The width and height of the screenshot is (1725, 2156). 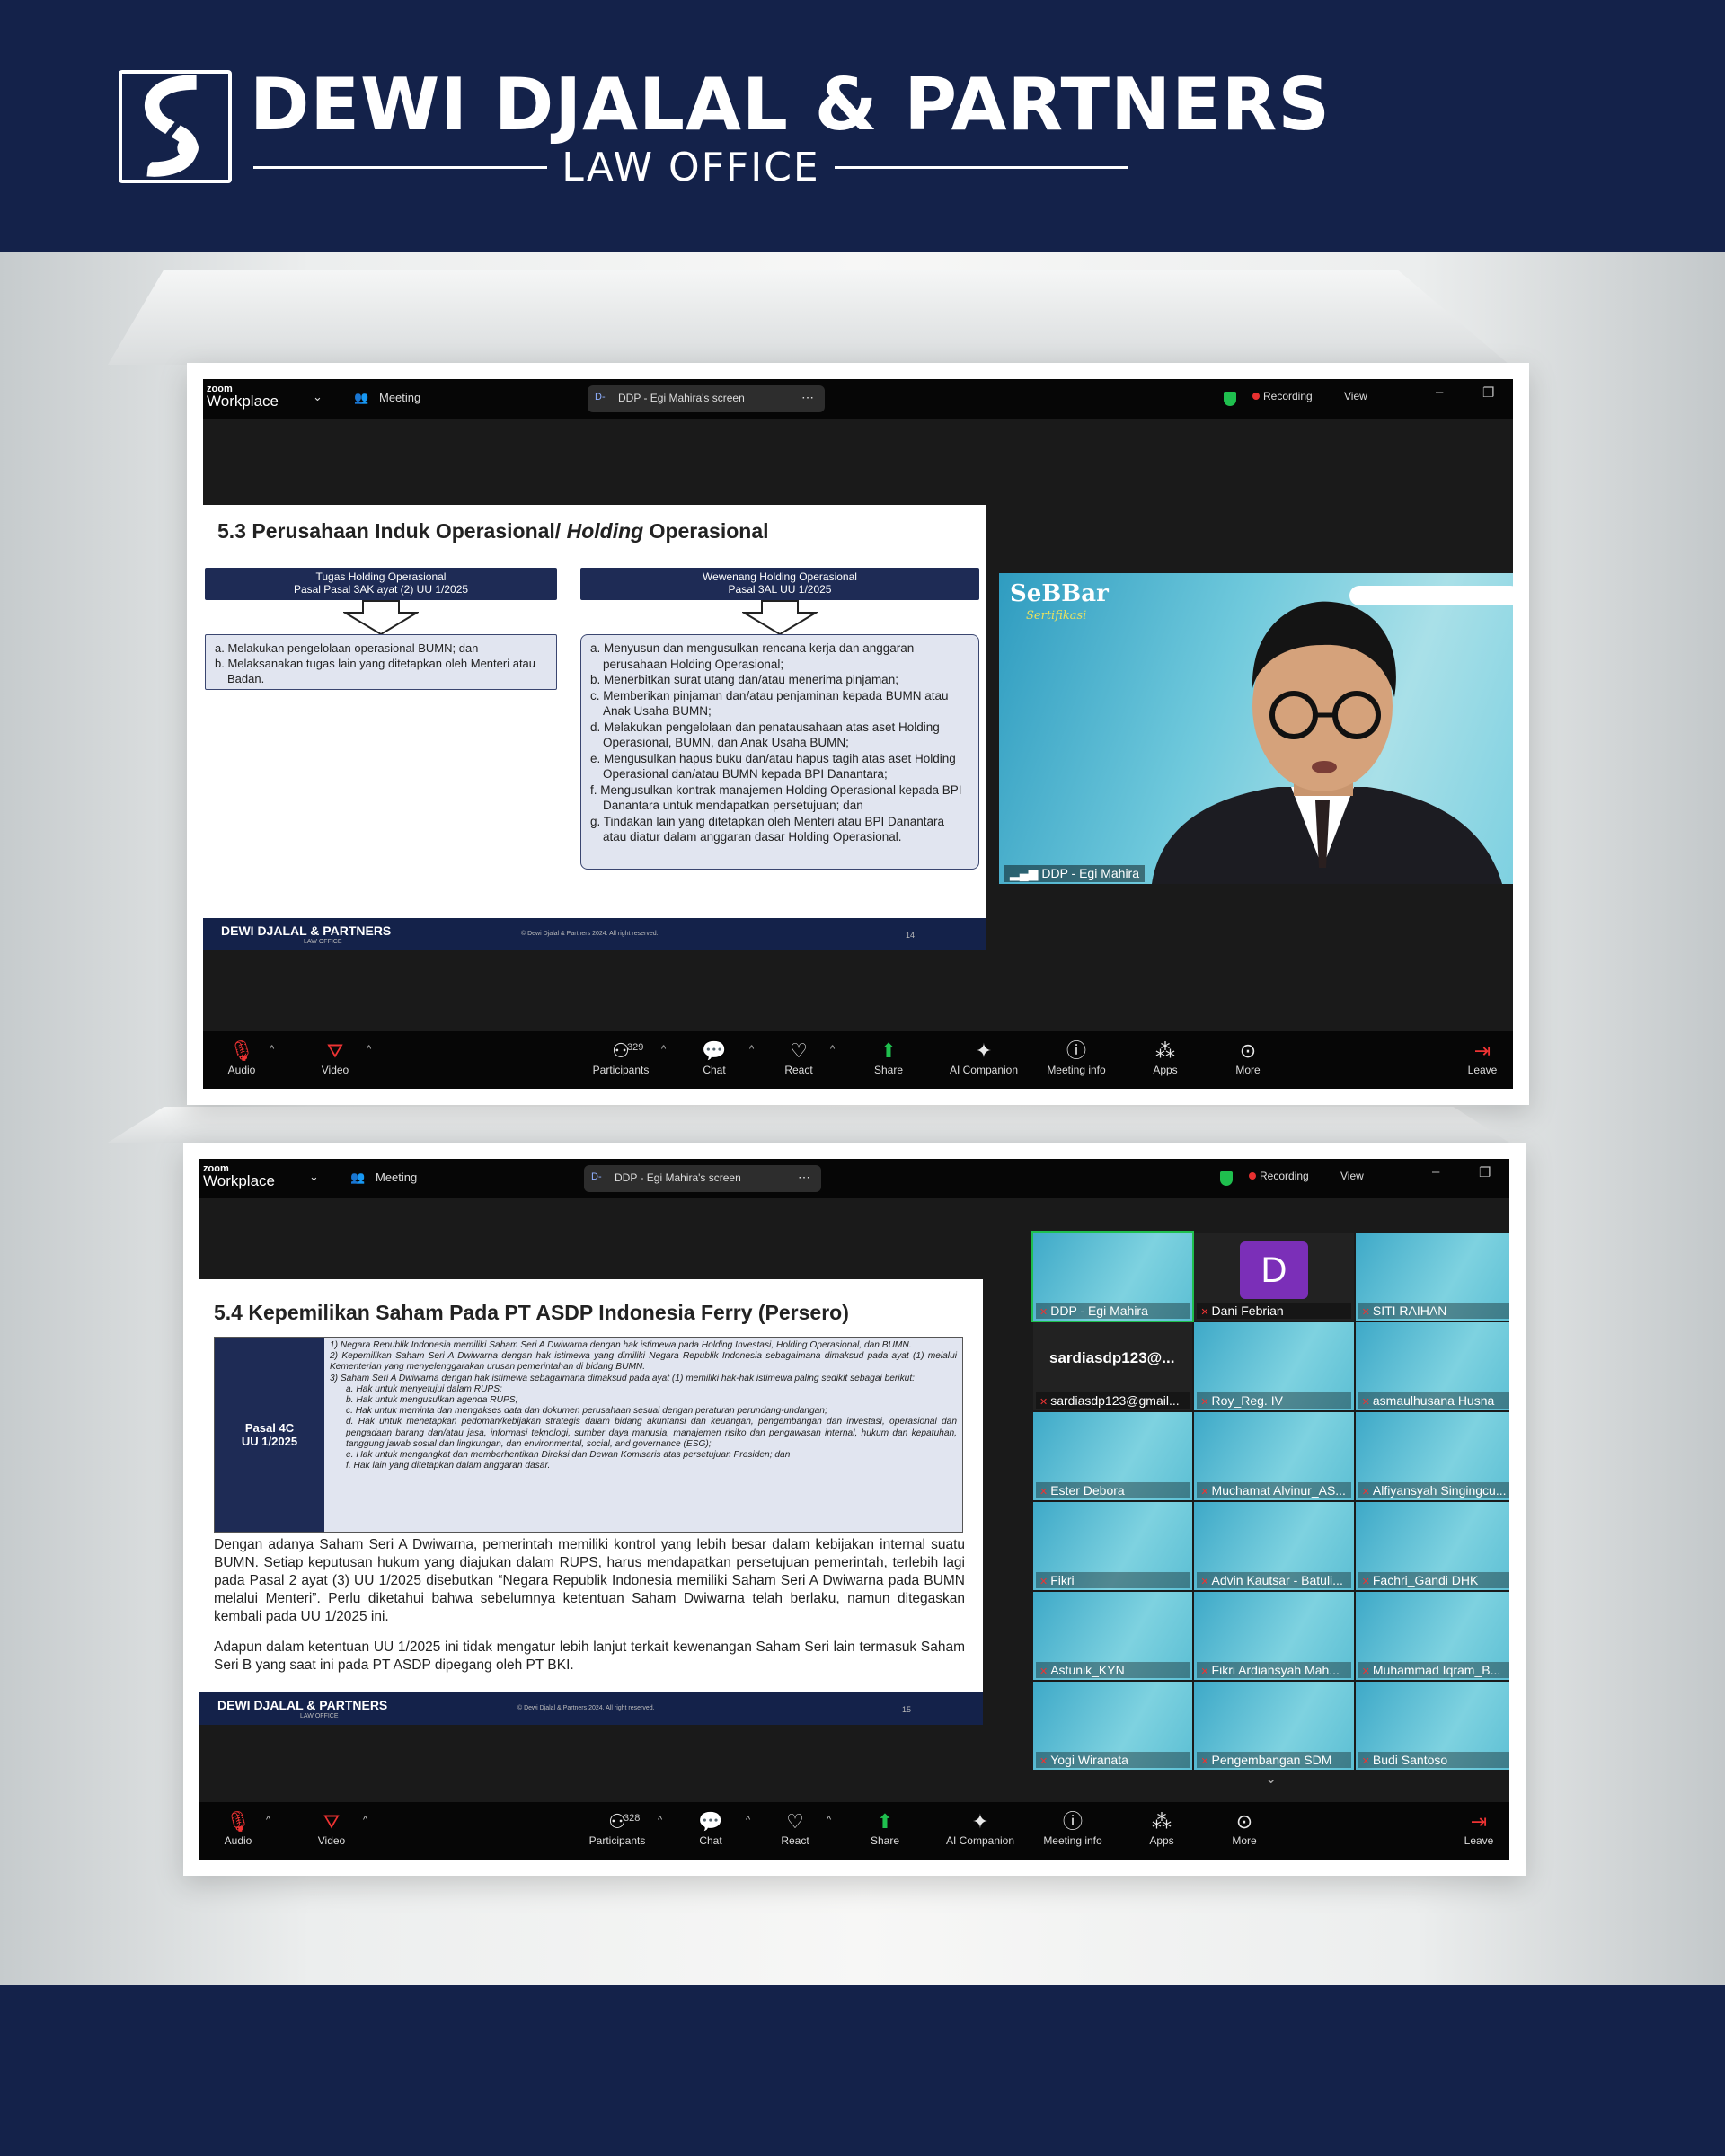 I want to click on participants-button: ⚇ 329 Participants, so click(x=620, y=1057).